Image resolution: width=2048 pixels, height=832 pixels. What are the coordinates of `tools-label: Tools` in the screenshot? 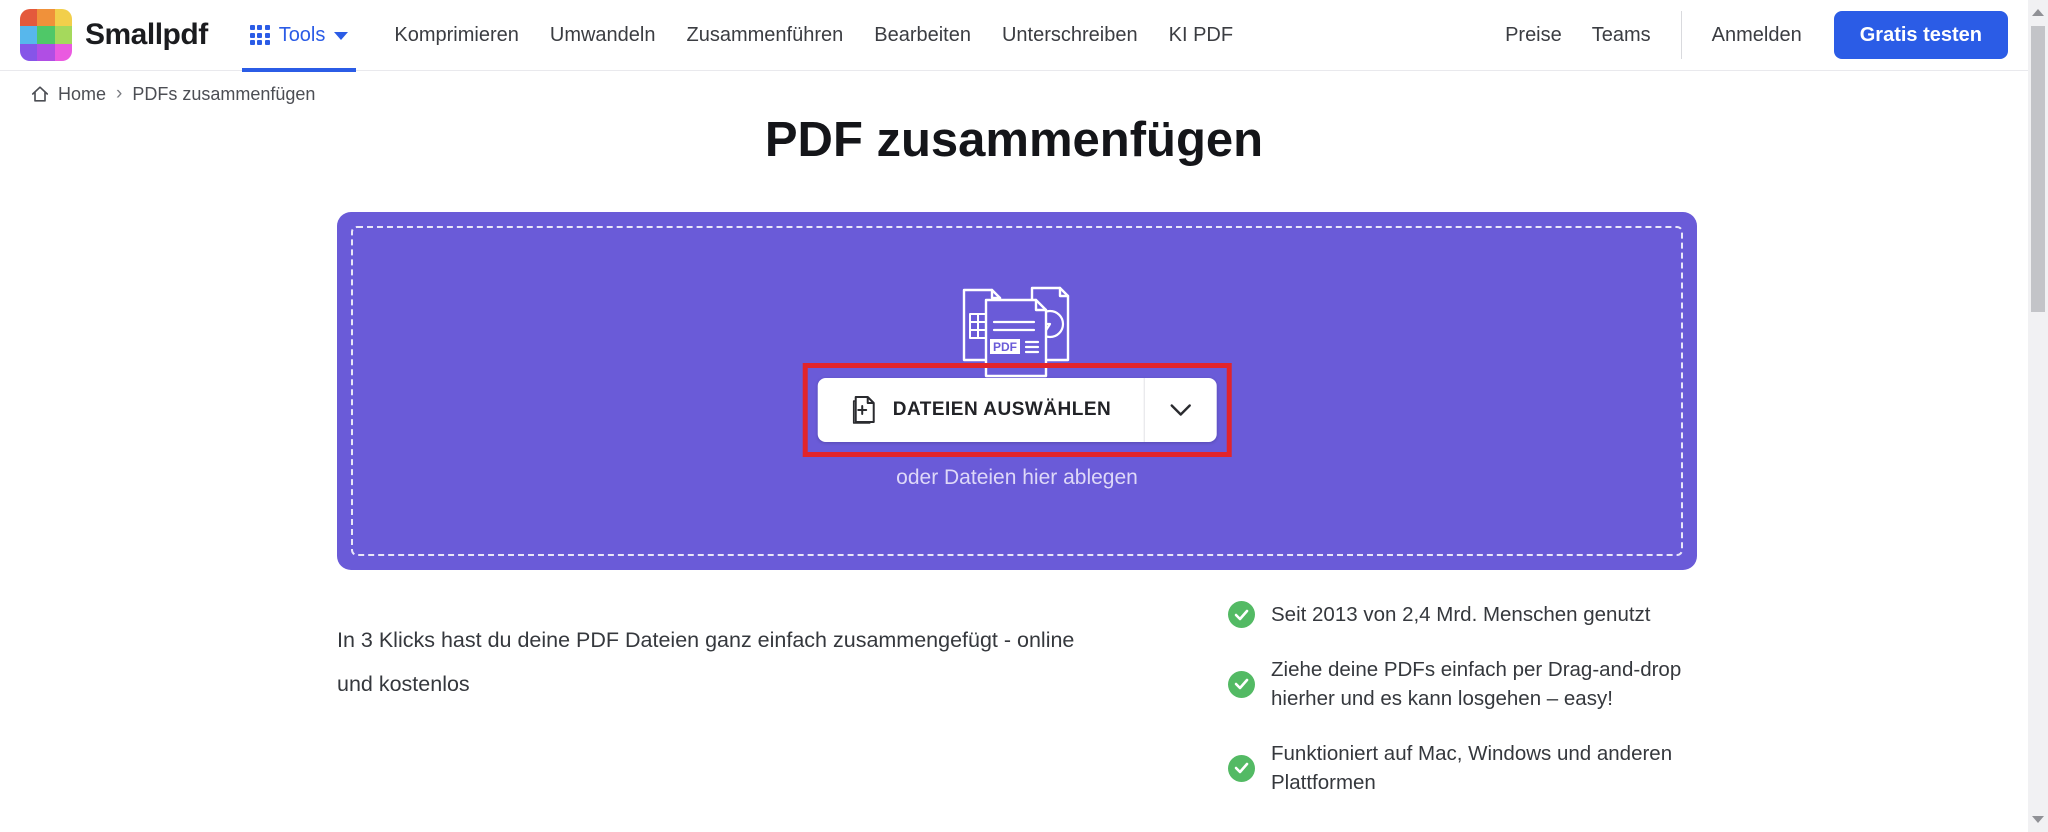 It's located at (302, 34).